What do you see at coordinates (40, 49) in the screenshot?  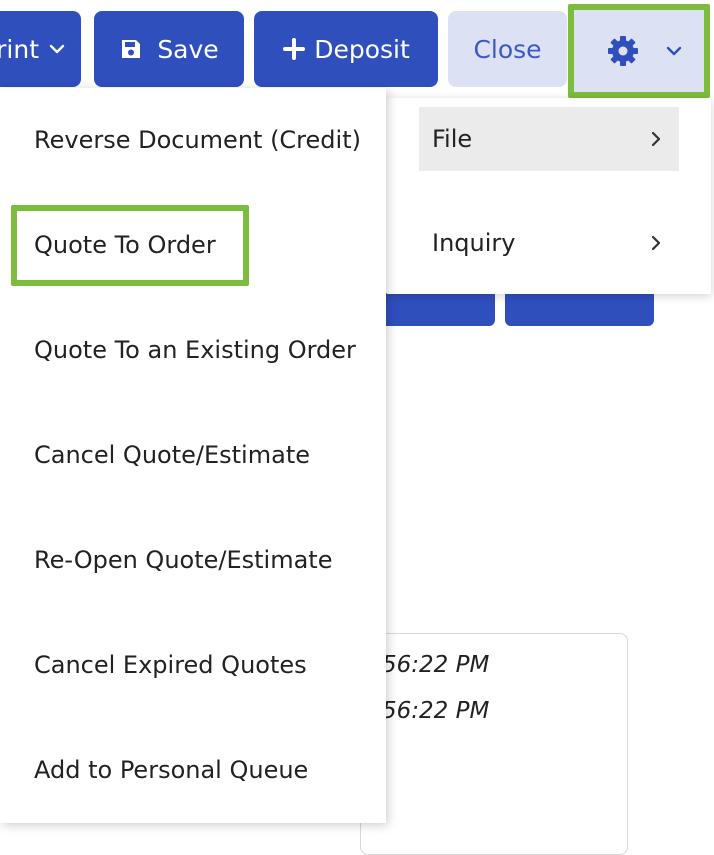 I see `print-button: rint` at bounding box center [40, 49].